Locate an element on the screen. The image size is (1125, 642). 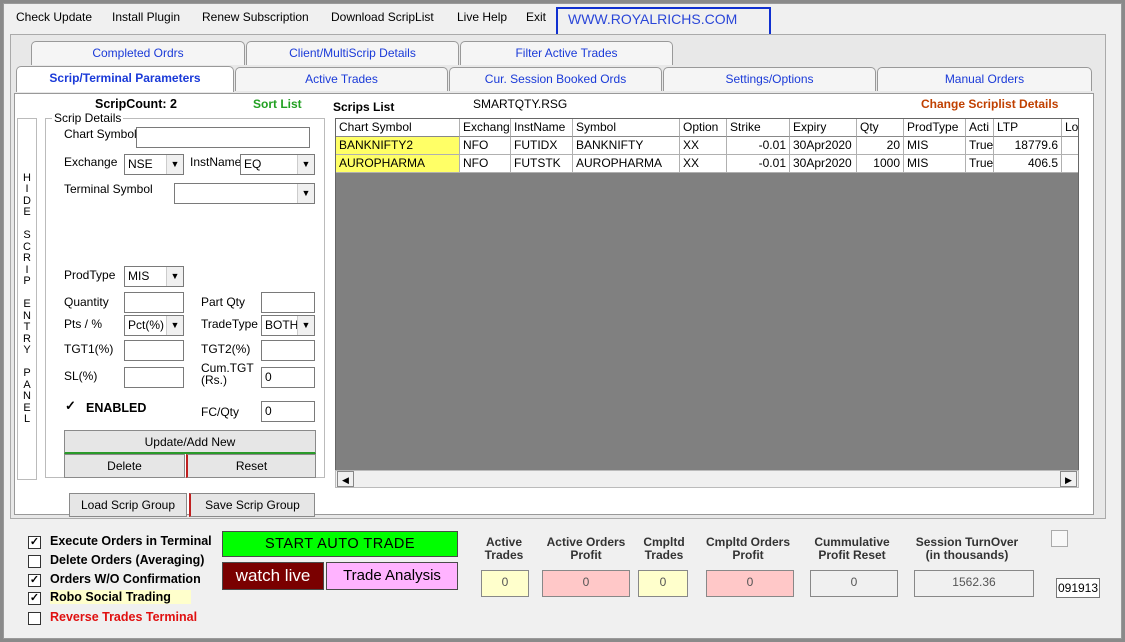
load-scrip-group-button: Load Scrip Group is located at coordinates (128, 505).